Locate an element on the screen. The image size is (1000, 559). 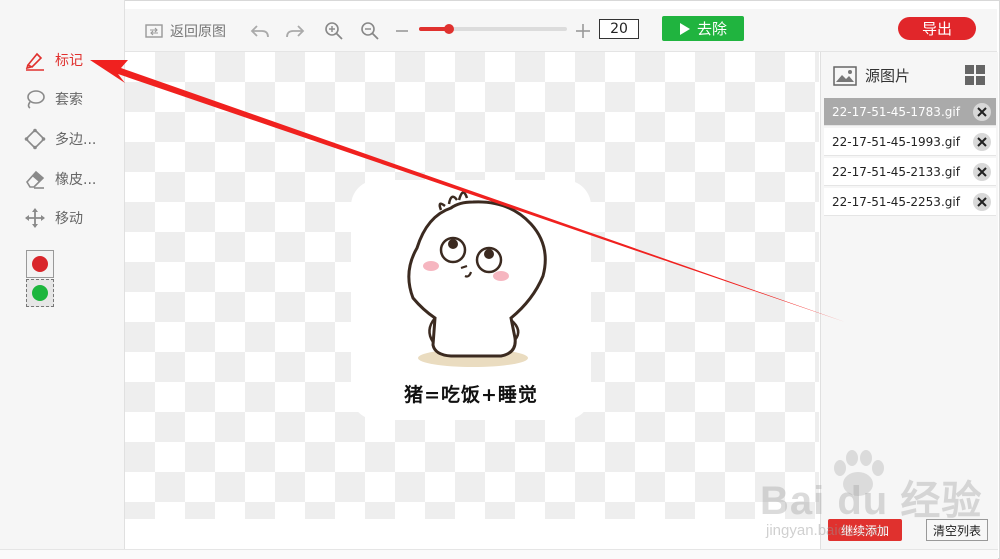
remove-button: 去除 is located at coordinates (703, 28).